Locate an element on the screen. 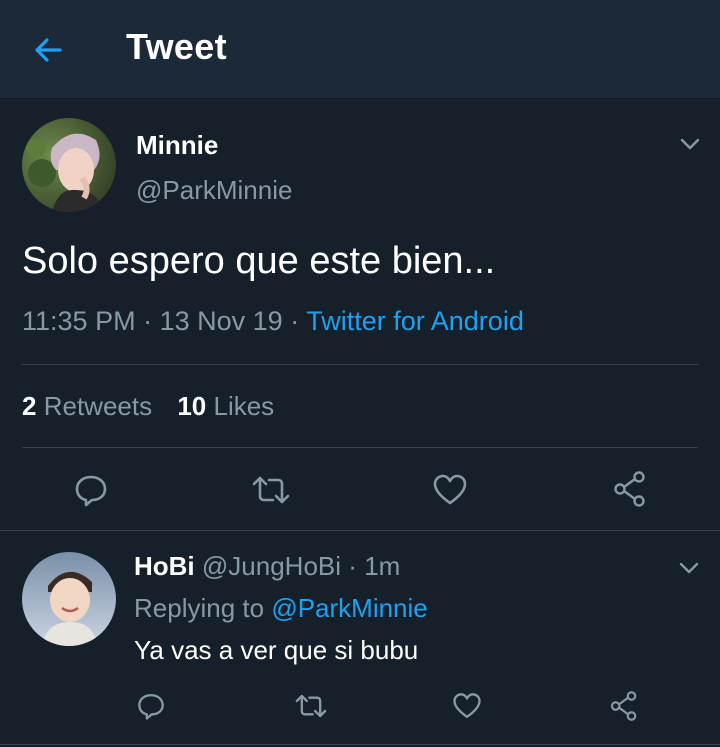 This screenshot has height=747, width=720. arrow-left-icon is located at coordinates (48, 50).